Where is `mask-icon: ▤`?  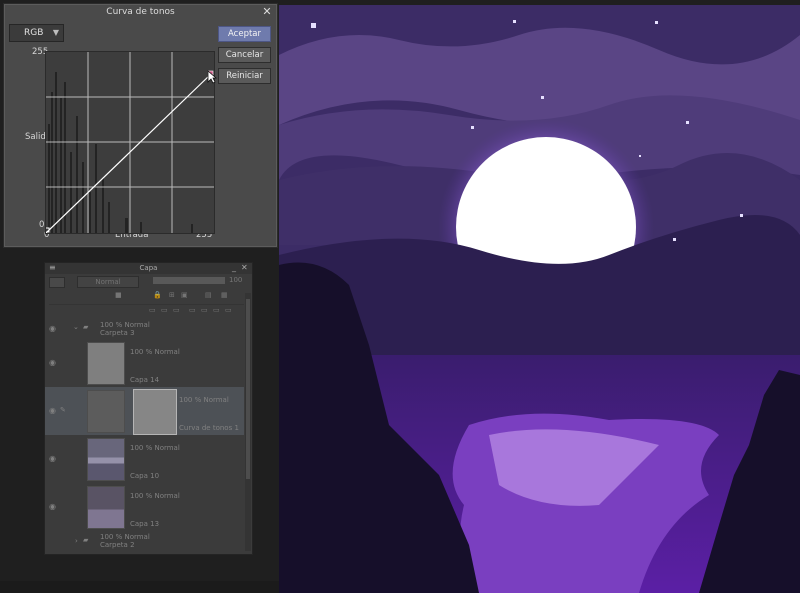
mask-icon: ▤ is located at coordinates (208, 295).